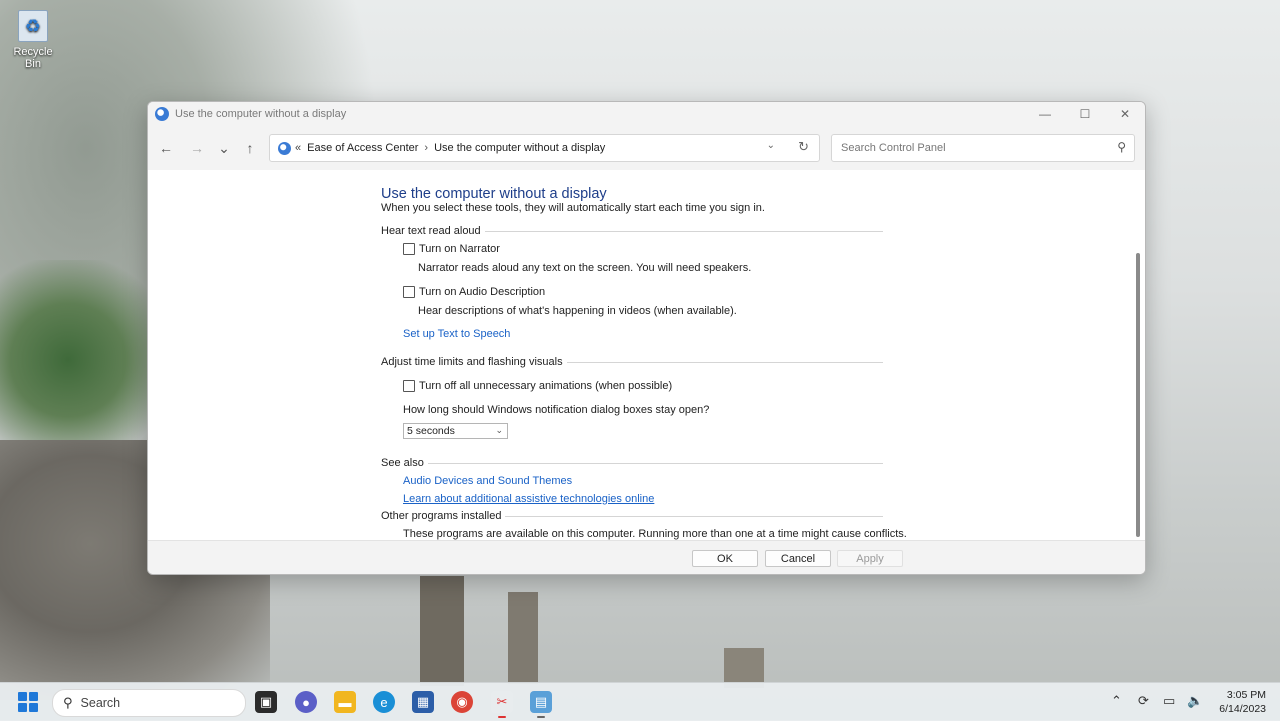  I want to click on store-icon: ▦, so click(423, 702).